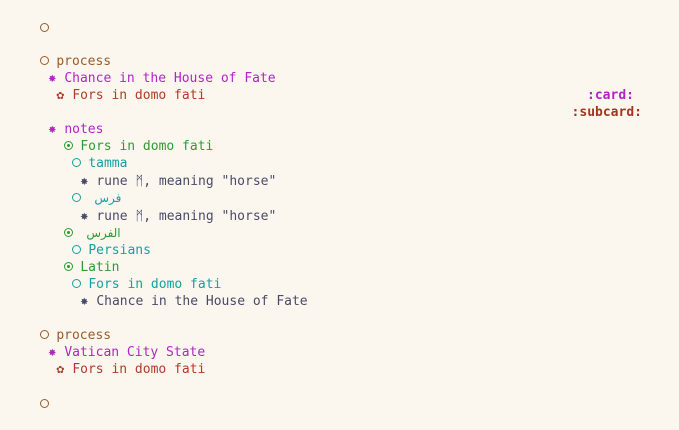 Image resolution: width=679 pixels, height=430 pixels. I want to click on outline-line: ✿ Fors in domo fati, so click(352, 360).